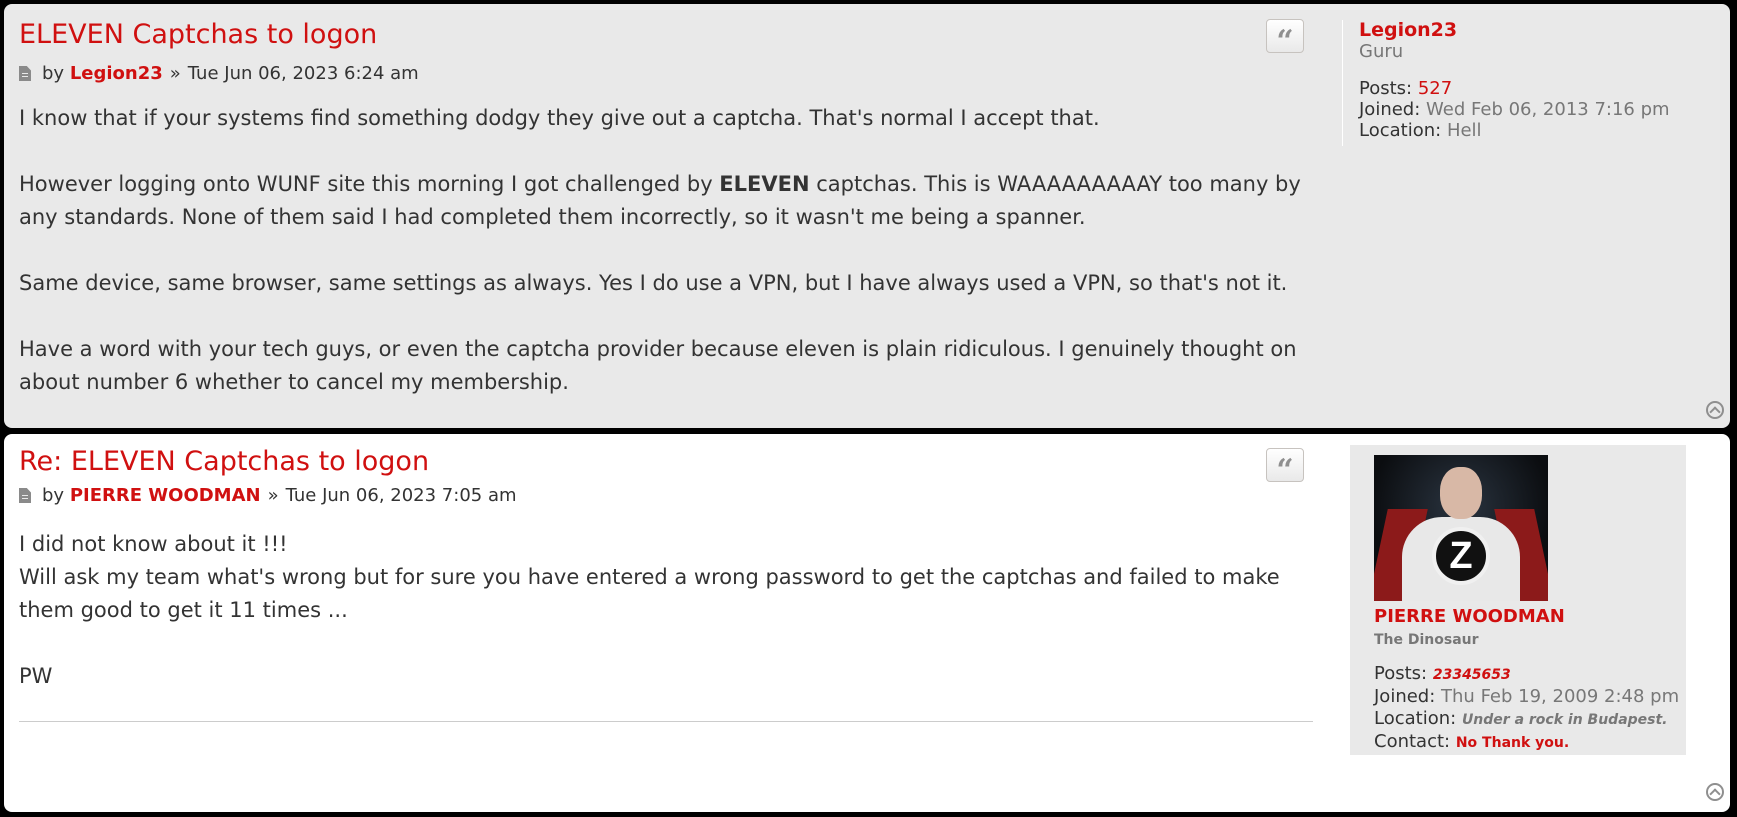 The height and width of the screenshot is (817, 1737). What do you see at coordinates (1560, 696) in the screenshot?
I see `profile-joined-value: Thu Feb 19, 2009 2:48 pm` at bounding box center [1560, 696].